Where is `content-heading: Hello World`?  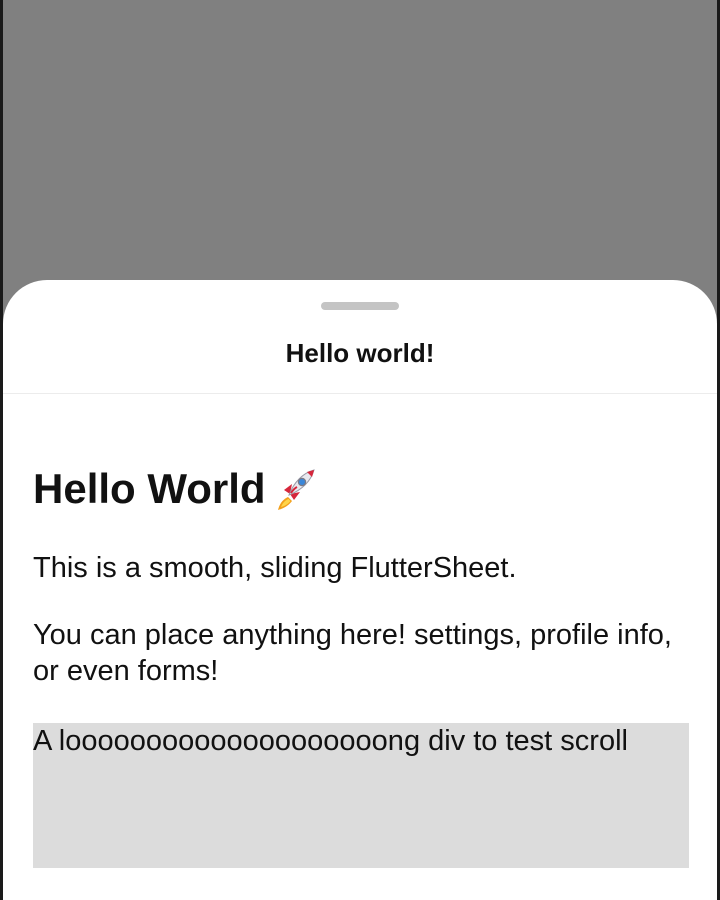
content-heading: Hello World is located at coordinates (361, 489).